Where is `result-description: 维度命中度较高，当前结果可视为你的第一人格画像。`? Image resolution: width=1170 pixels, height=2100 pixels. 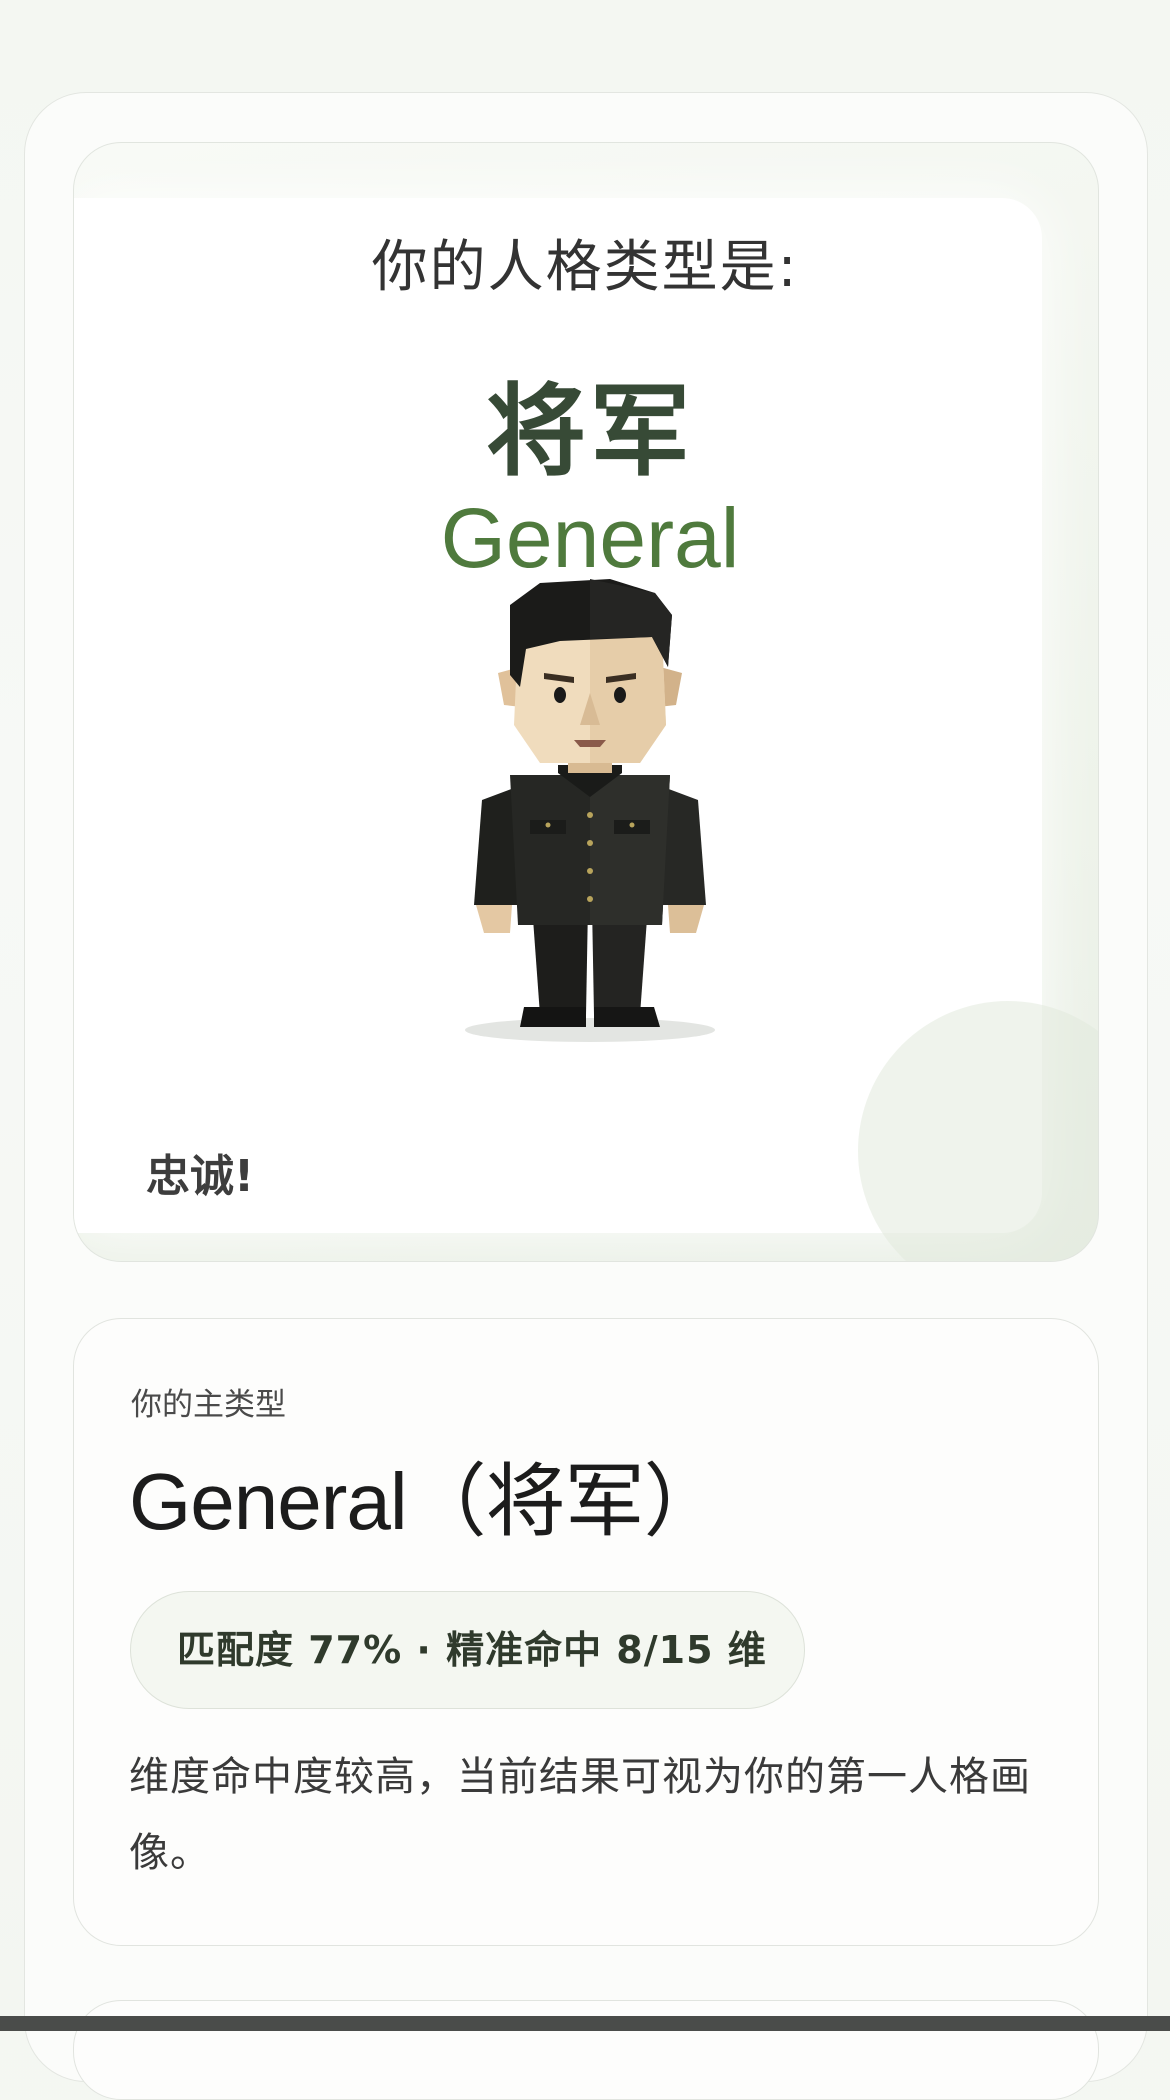 result-description: 维度命中度较高，当前结果可视为你的第一人格画像。 is located at coordinates (580, 1815).